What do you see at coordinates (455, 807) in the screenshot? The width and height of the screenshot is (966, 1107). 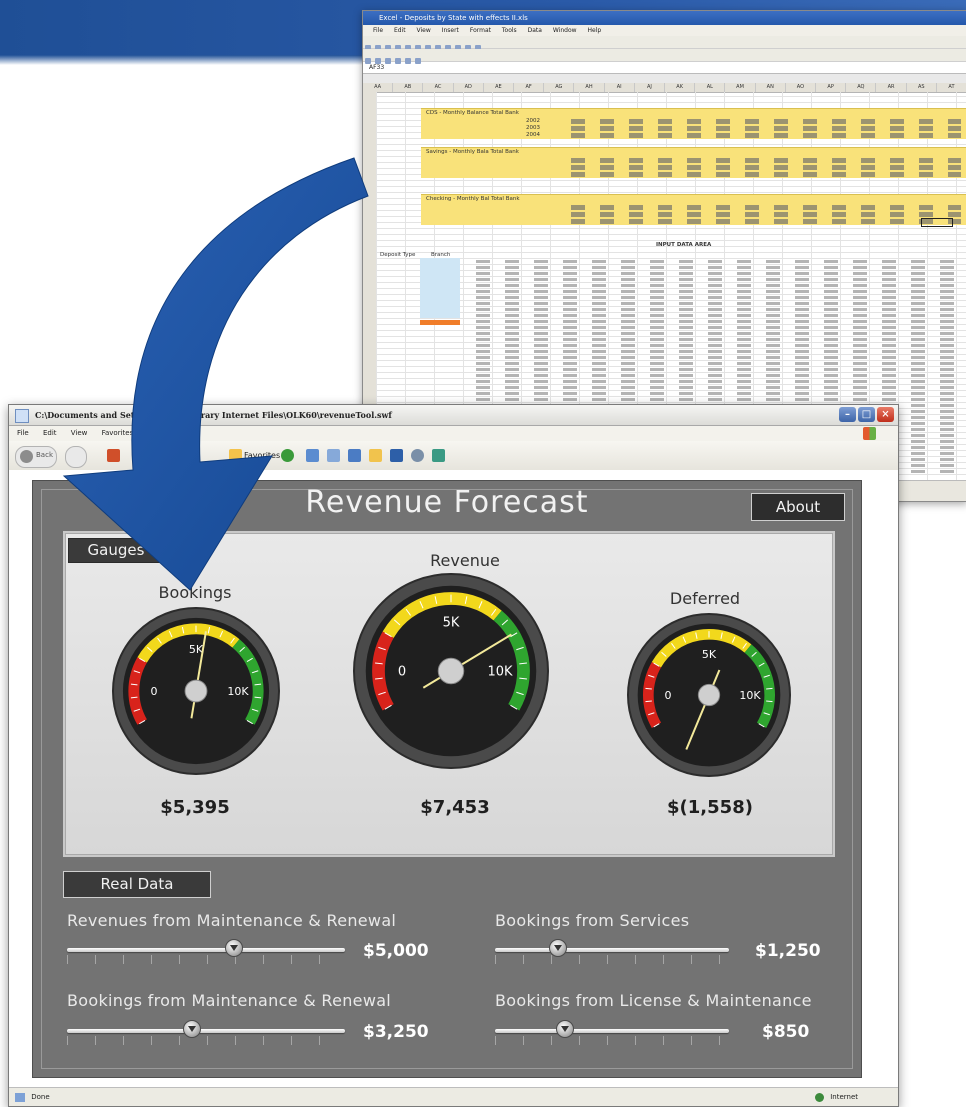 I see `revenue-gauge-value: $7,453` at bounding box center [455, 807].